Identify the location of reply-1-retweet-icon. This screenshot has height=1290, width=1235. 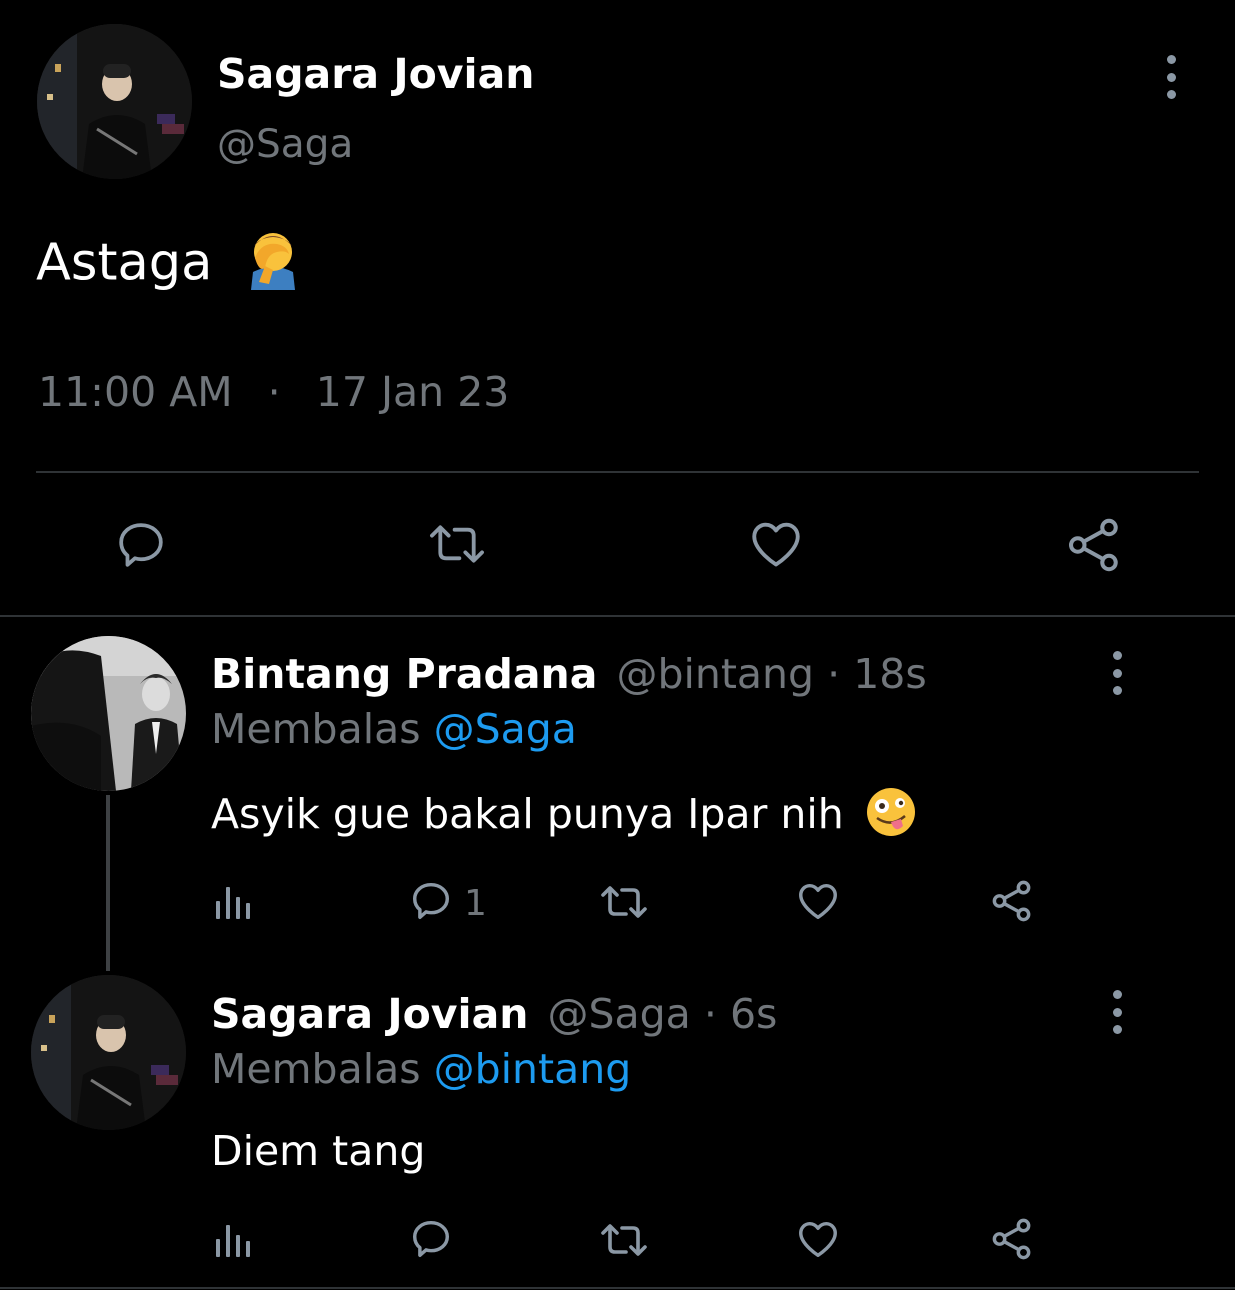
(624, 902).